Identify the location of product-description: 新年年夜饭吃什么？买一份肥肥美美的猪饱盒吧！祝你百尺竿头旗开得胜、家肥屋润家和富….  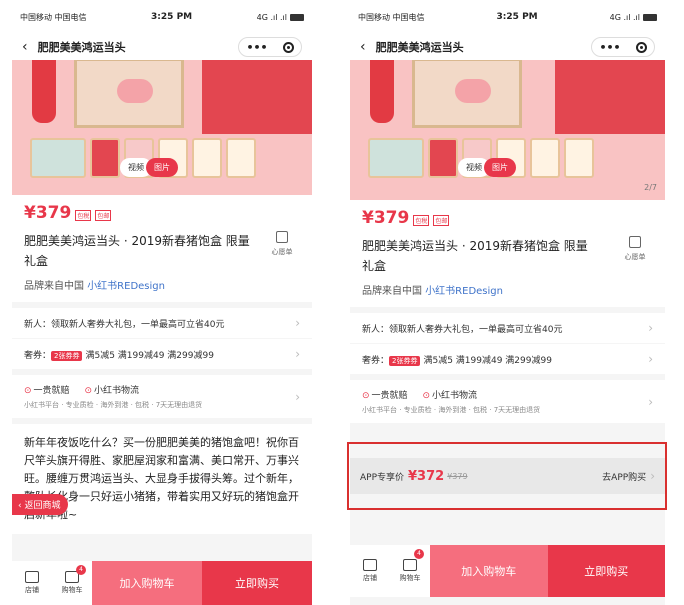
(162, 479).